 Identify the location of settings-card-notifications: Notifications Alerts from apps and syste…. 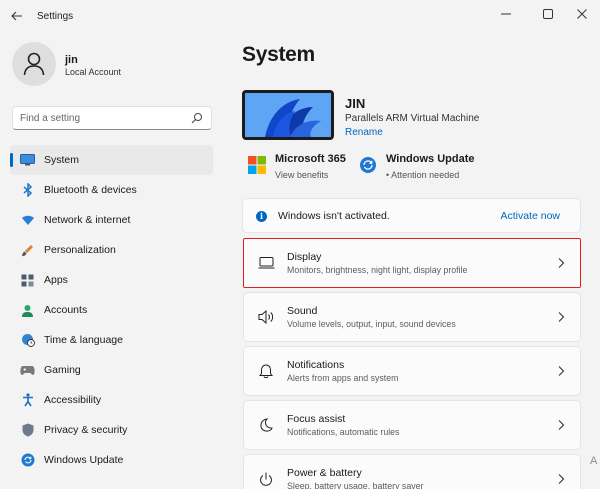
(412, 371).